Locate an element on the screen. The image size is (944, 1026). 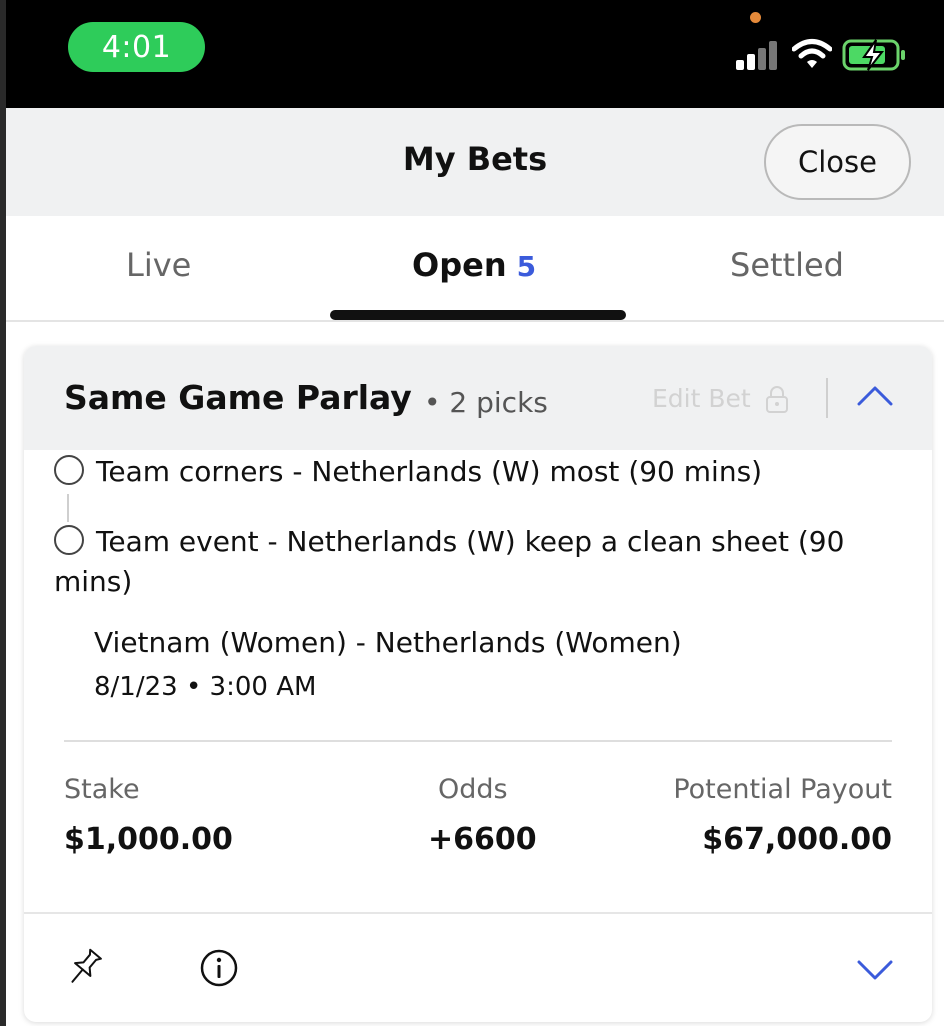
picks-count: • 2 picks is located at coordinates (486, 402).